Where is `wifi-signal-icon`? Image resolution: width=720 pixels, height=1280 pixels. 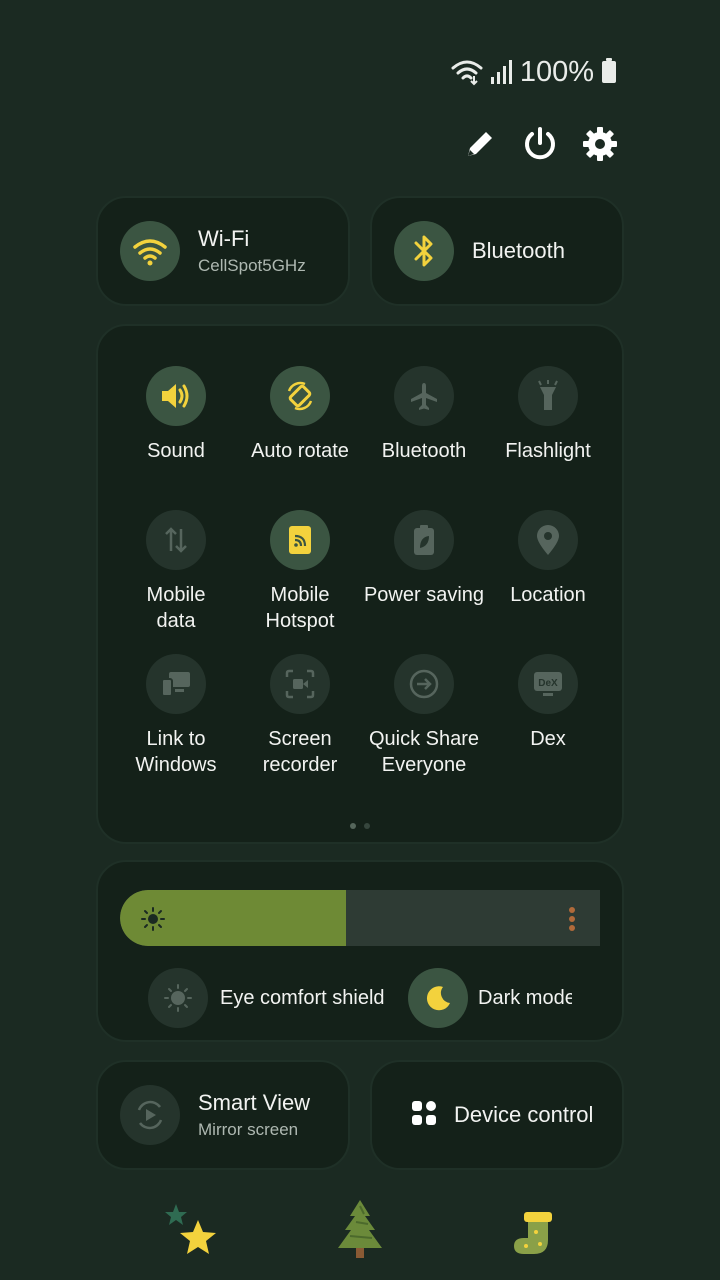 wifi-signal-icon is located at coordinates (467, 73).